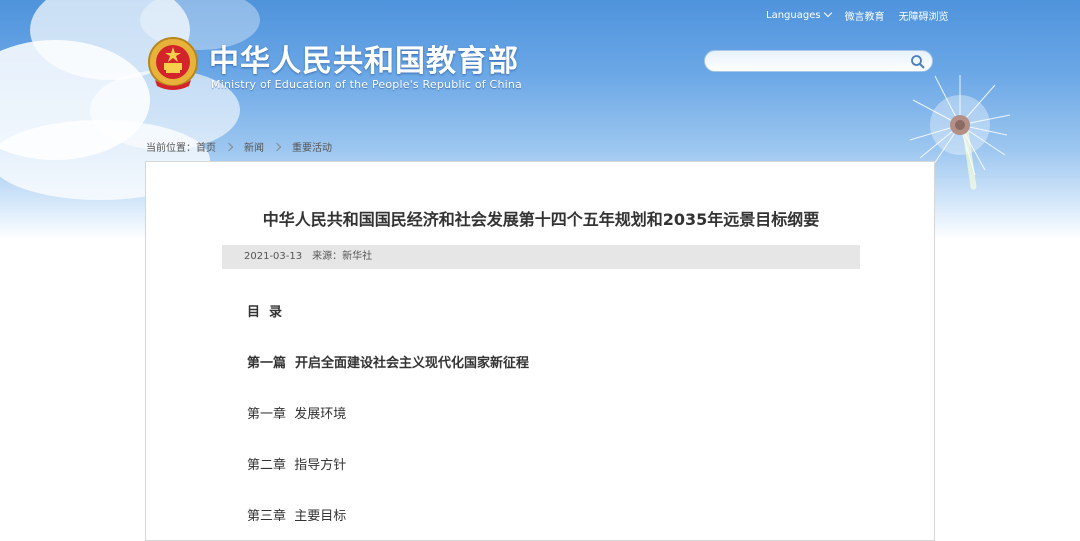  Describe the element at coordinates (541, 257) in the screenshot. I see `article-meta-bar: 2021-03-13 来源：新华社` at that location.